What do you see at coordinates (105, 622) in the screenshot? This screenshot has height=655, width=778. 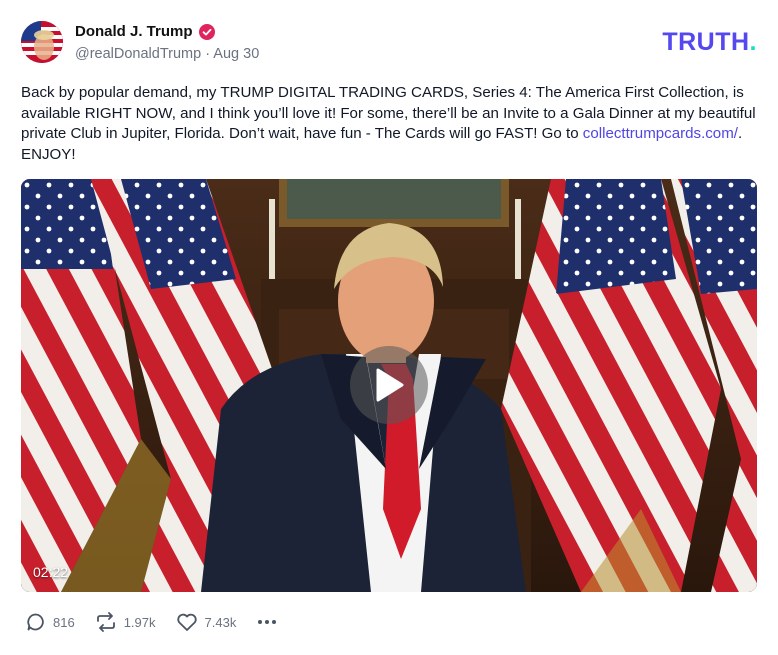 I see `retruth-icon` at bounding box center [105, 622].